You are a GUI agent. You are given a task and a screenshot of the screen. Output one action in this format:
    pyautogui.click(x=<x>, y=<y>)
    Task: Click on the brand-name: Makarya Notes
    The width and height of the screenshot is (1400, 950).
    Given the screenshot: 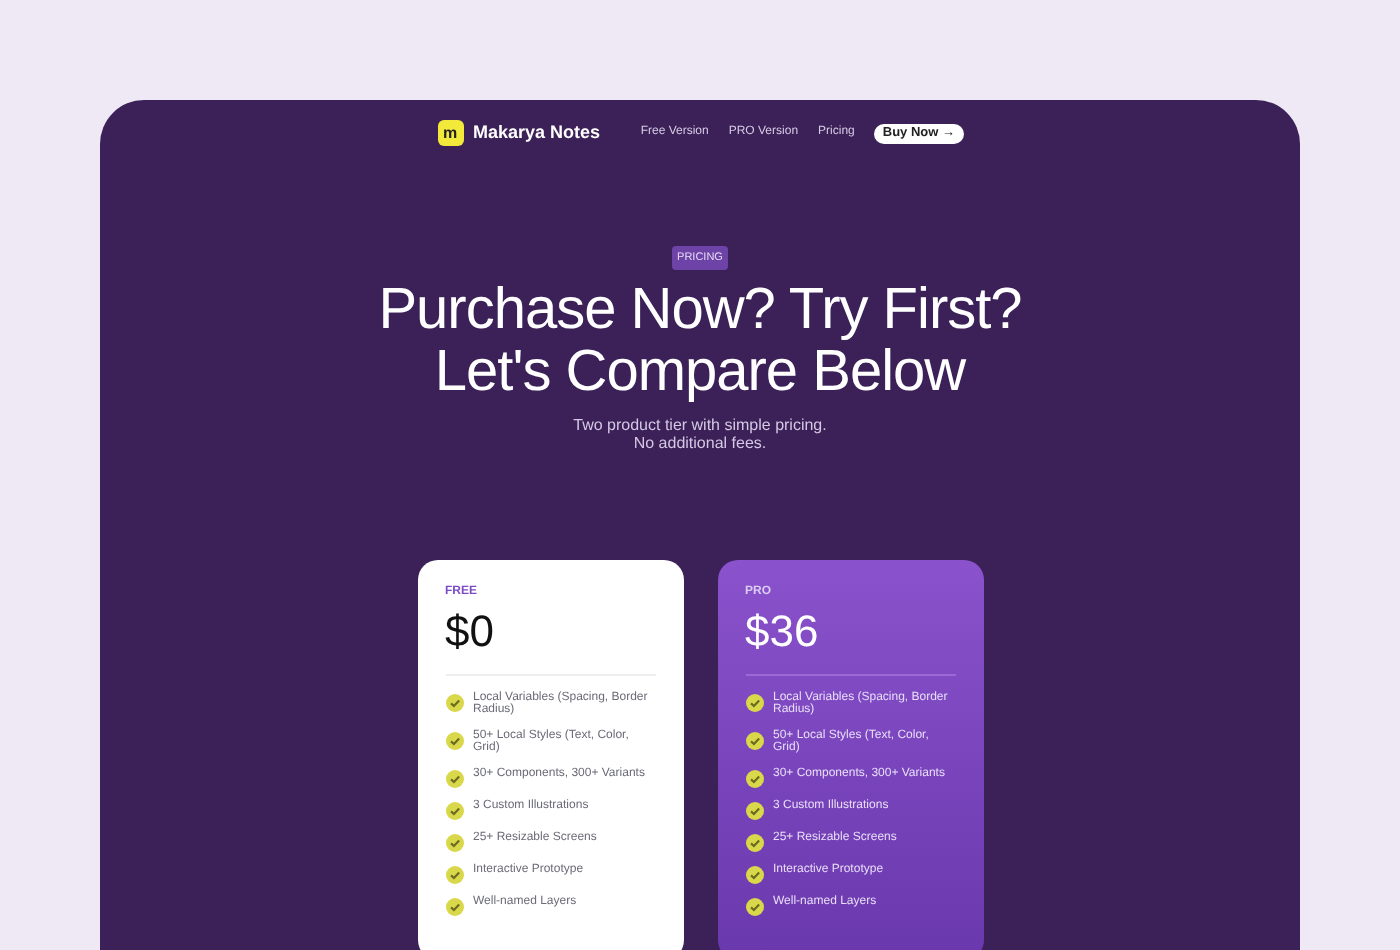 What is the action you would take?
    pyautogui.click(x=537, y=133)
    